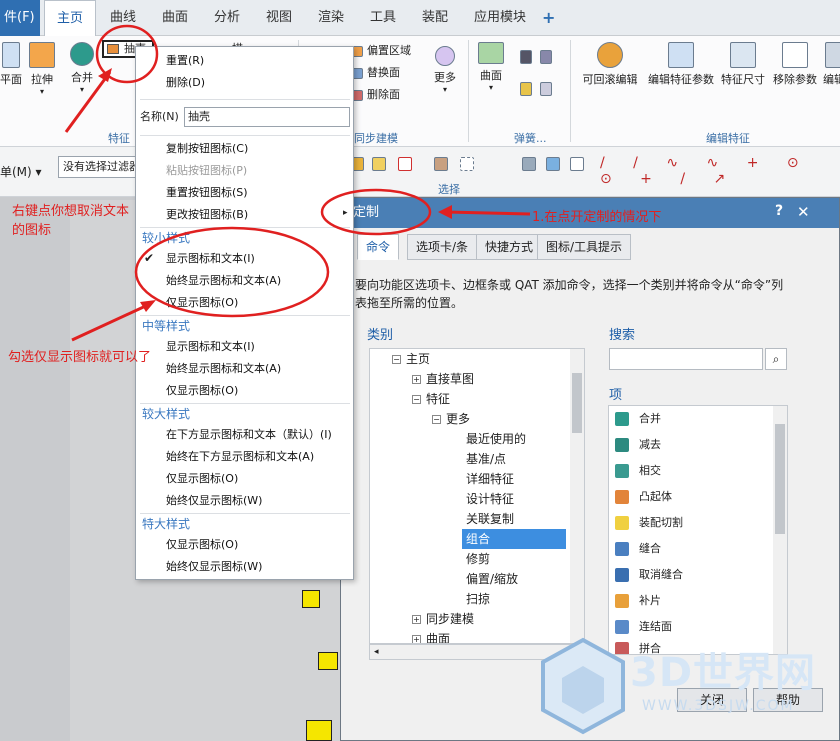 This screenshot has width=840, height=741. I want to click on annotation-customize-open: 1.在点开定制的情况下, so click(597, 217).